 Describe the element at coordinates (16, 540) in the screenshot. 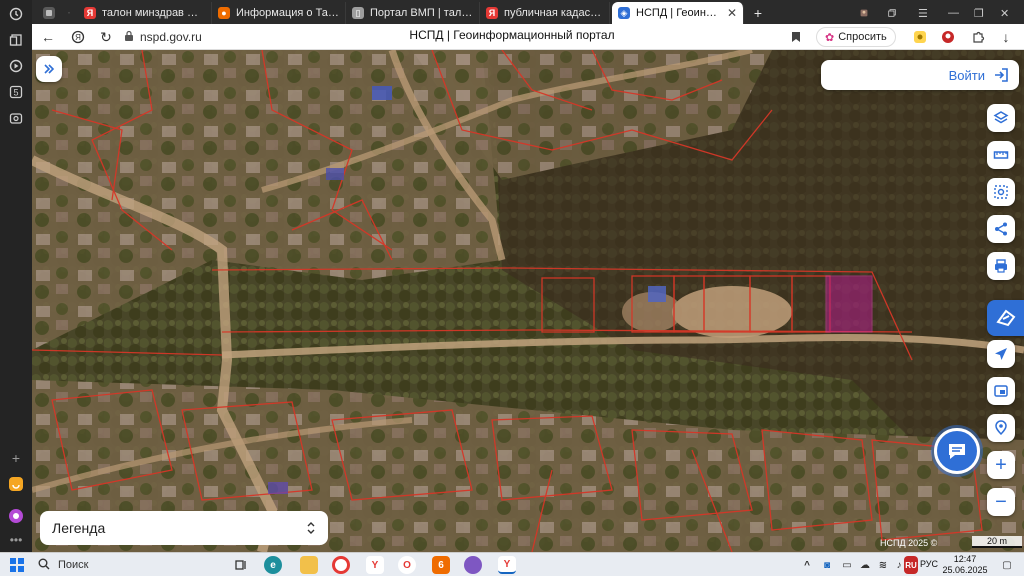

I see `more-icon: •••` at that location.